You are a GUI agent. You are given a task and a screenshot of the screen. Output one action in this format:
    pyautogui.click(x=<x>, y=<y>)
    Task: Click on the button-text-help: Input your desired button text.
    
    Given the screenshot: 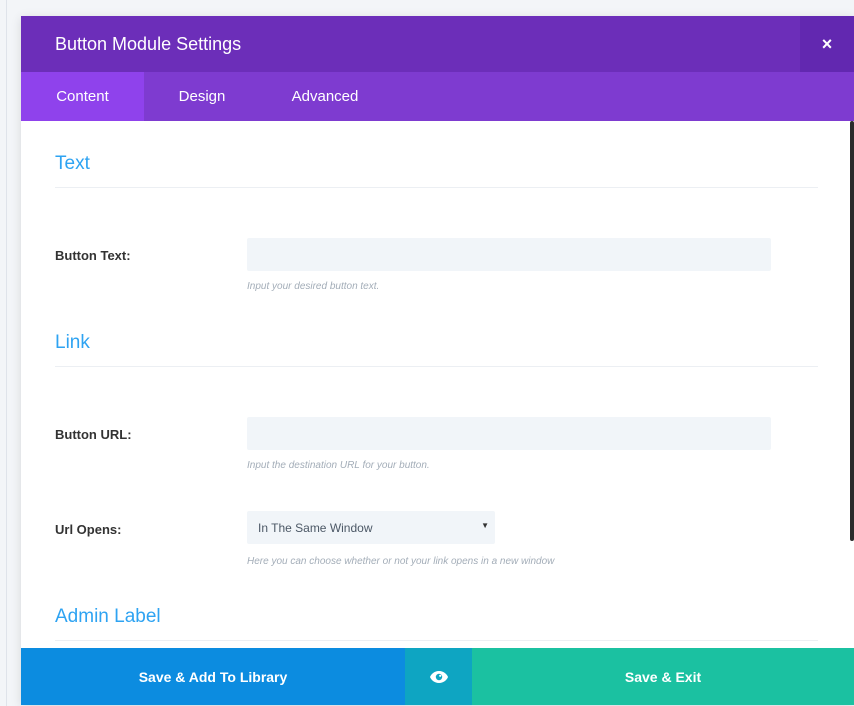 What is the action you would take?
    pyautogui.click(x=313, y=286)
    